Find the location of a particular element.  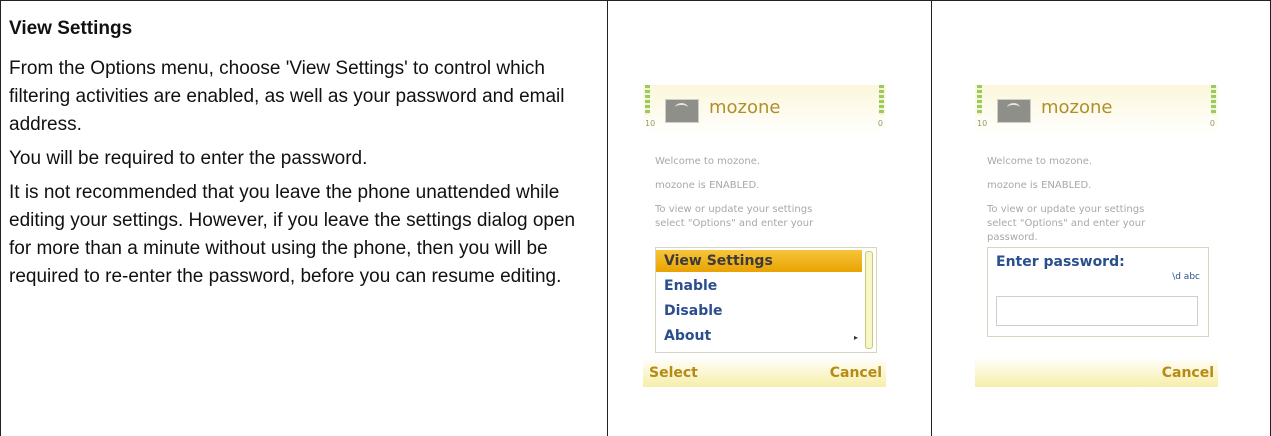

options-menu: View Settings Enable Disable About ▸ is located at coordinates (766, 300).